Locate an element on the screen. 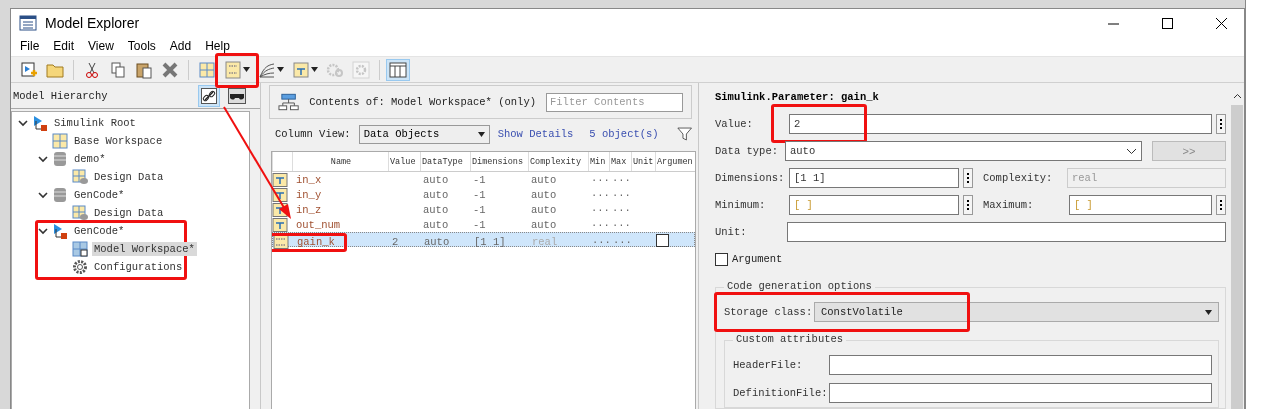  tree-item: Base Workspace is located at coordinates (118, 141).